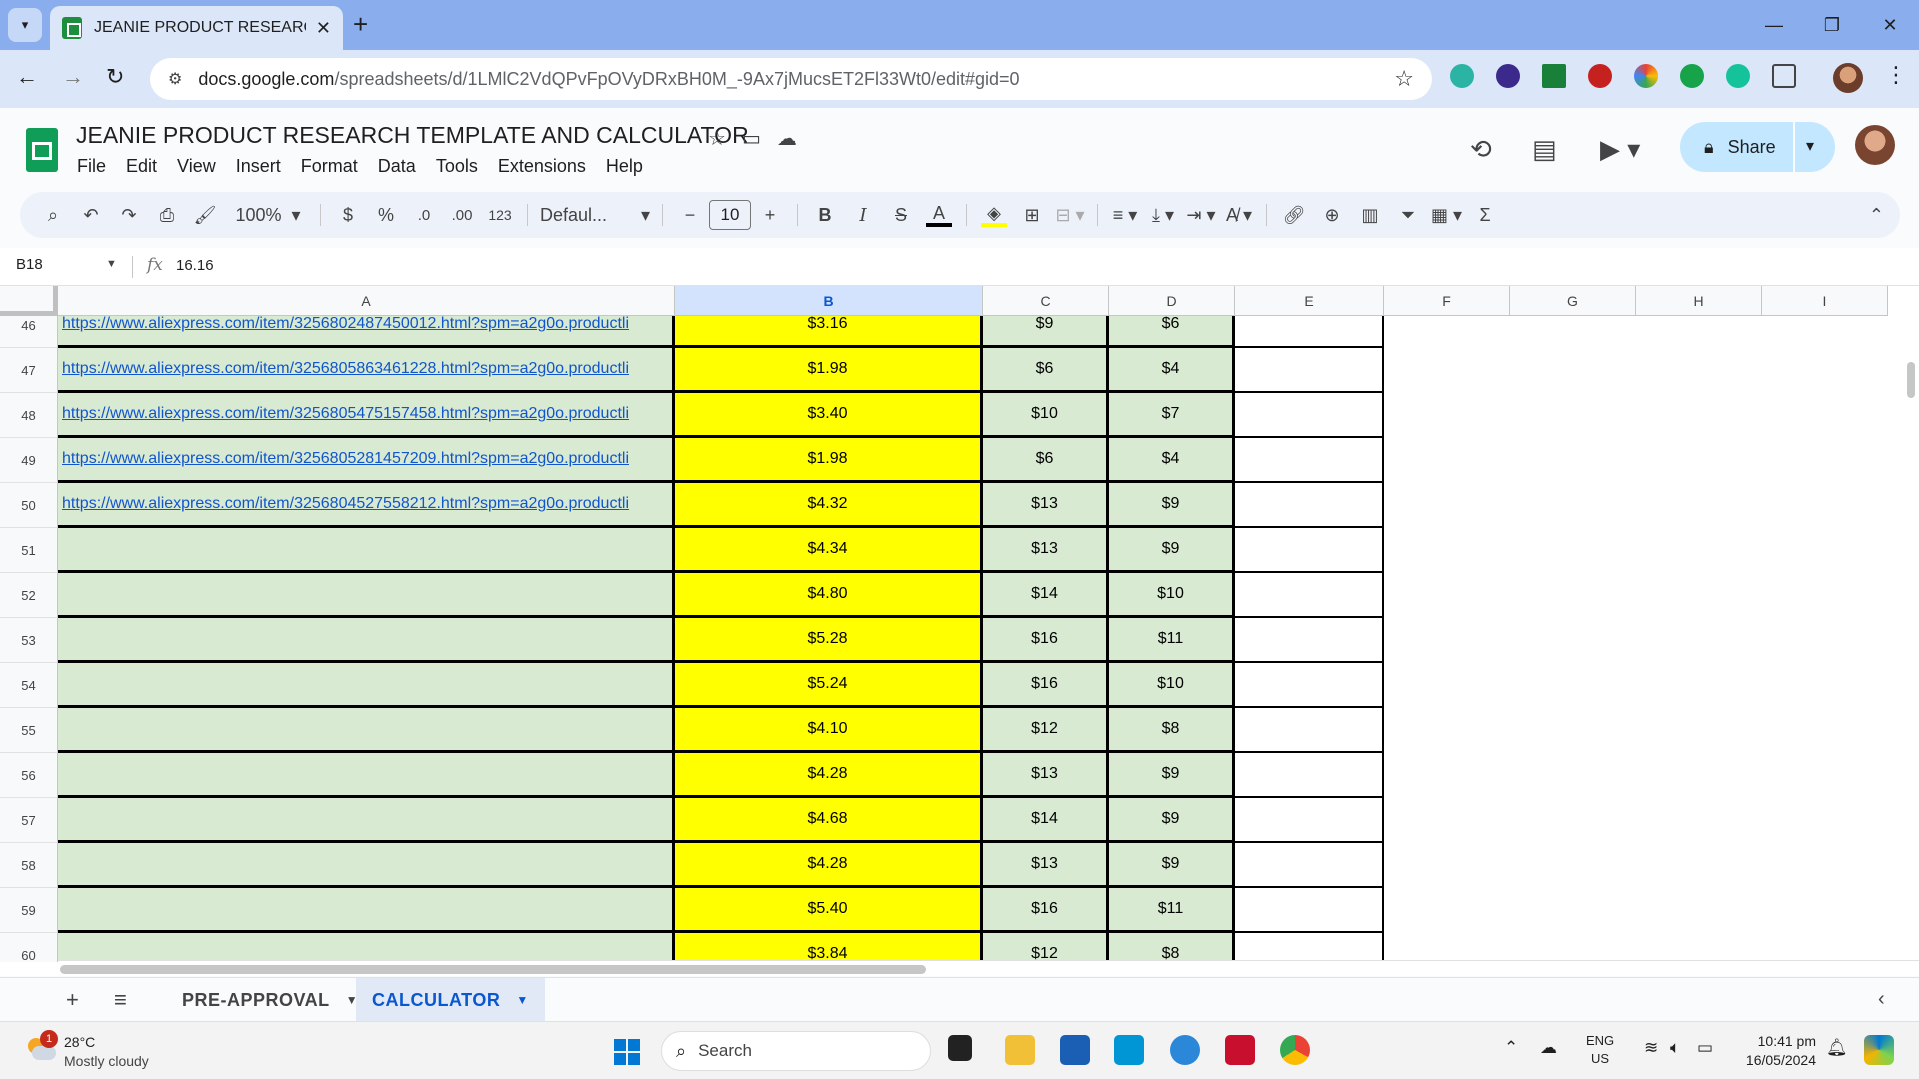 Image resolution: width=1919 pixels, height=1079 pixels. What do you see at coordinates (27, 77) in the screenshot?
I see `back-icon: ←` at bounding box center [27, 77].